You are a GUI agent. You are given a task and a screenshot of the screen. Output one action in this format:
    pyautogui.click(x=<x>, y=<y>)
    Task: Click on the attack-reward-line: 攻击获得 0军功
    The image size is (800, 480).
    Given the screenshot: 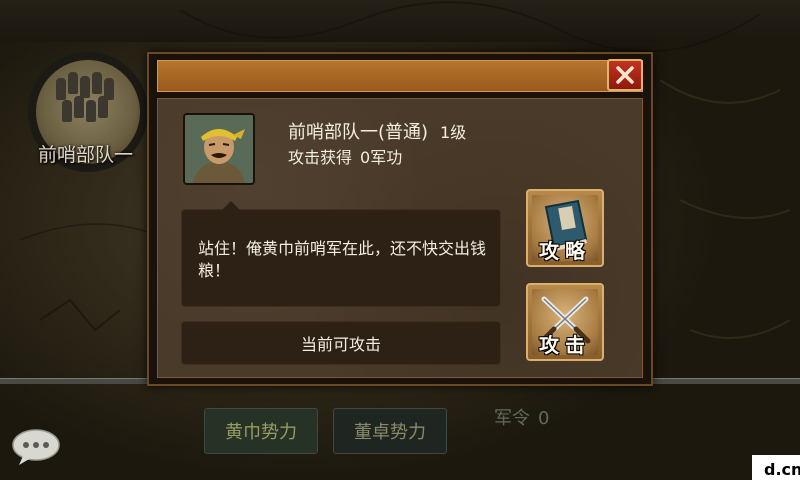 What is the action you would take?
    pyautogui.click(x=345, y=156)
    